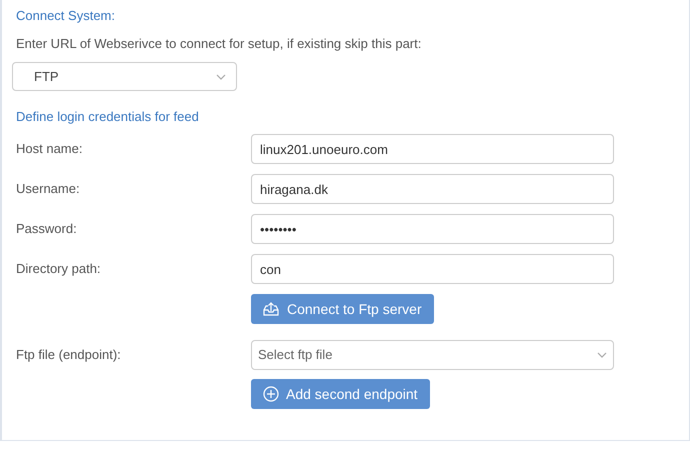  Describe the element at coordinates (219, 44) in the screenshot. I see `description: Enter URL of Webserivce to connect for setup, if existing skip this part:` at that location.